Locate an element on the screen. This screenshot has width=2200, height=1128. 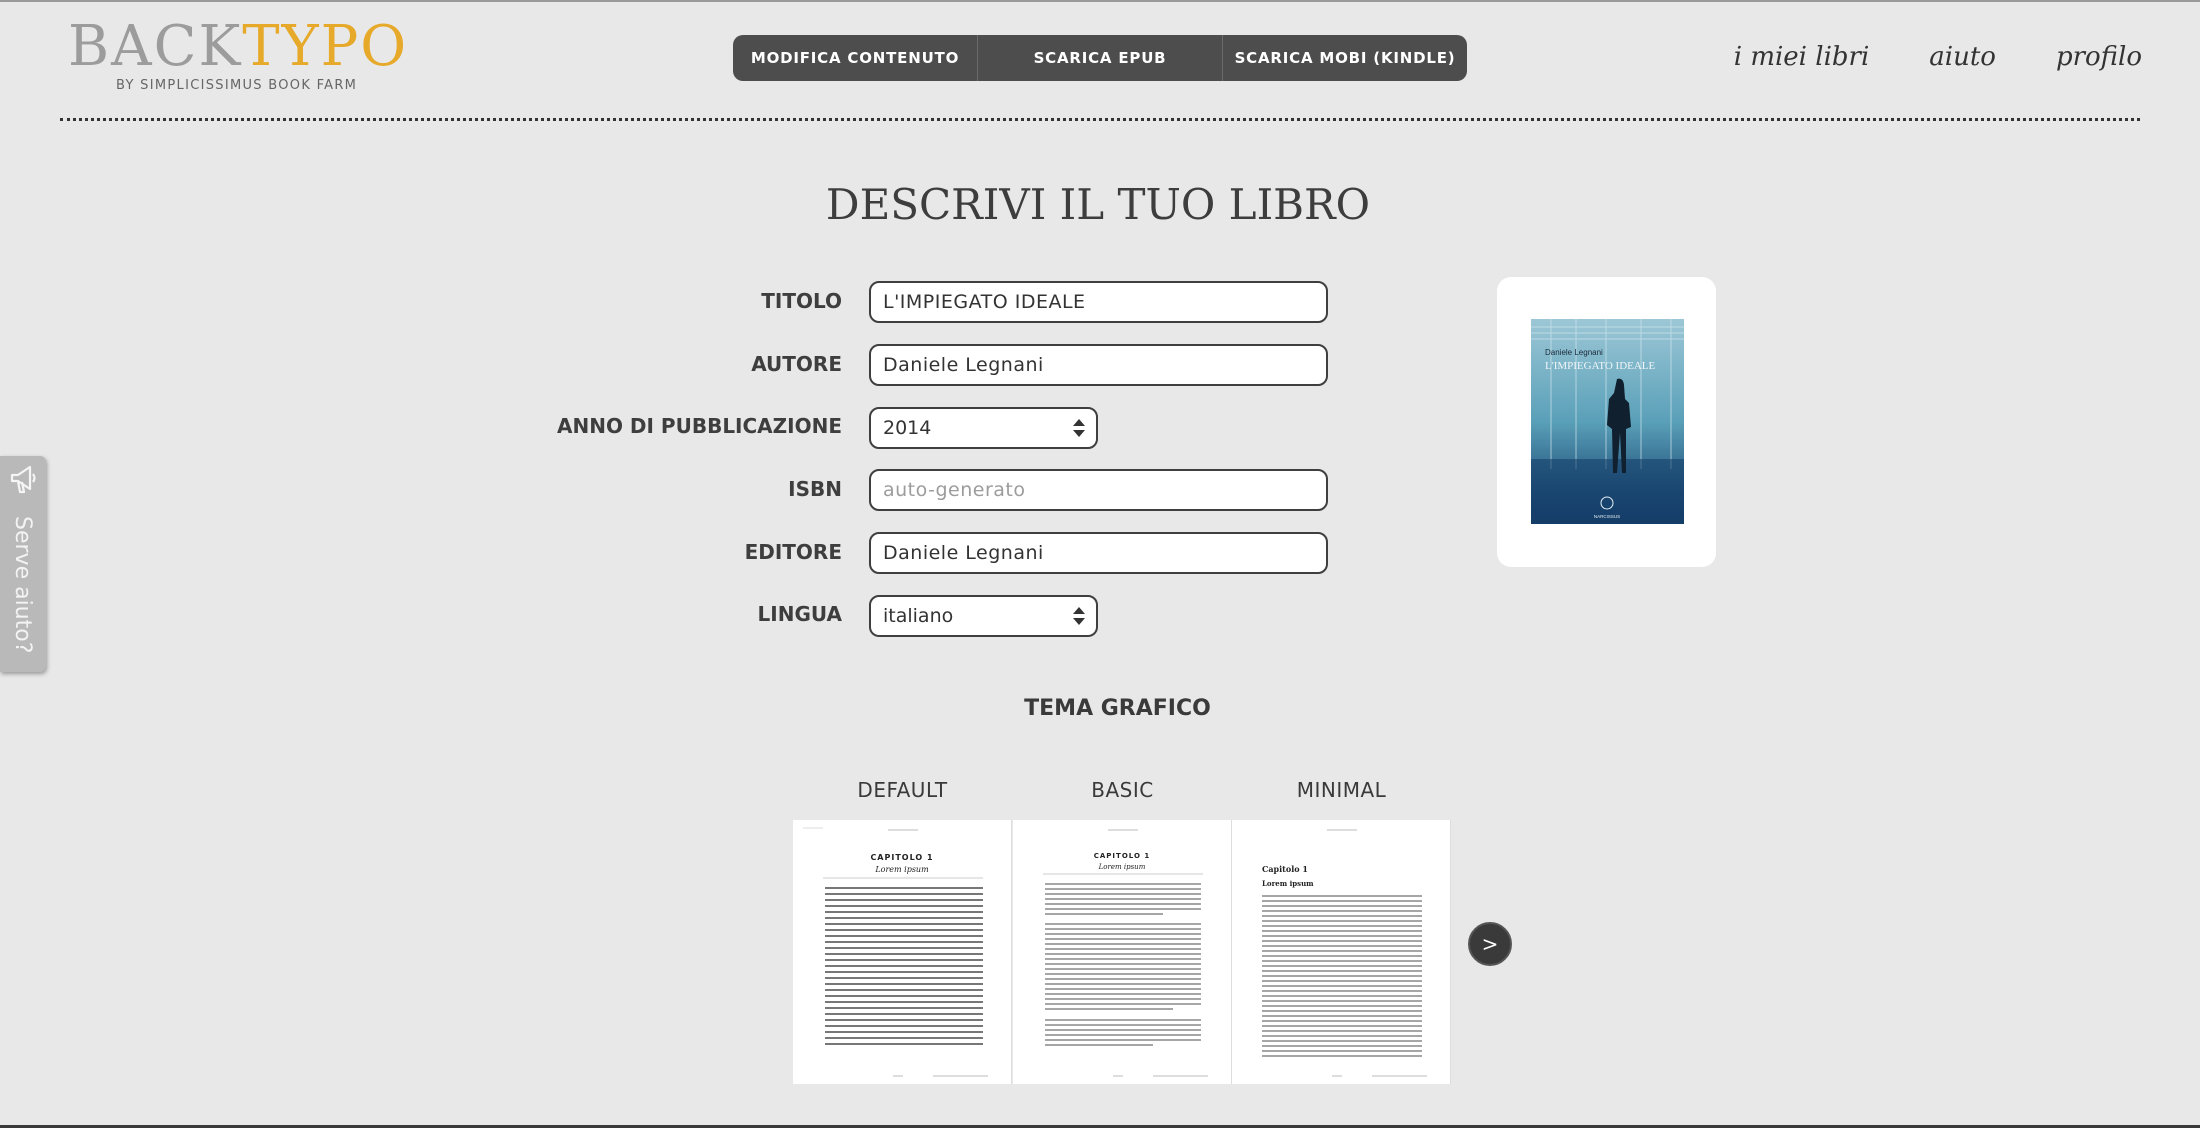
title-field is located at coordinates (1098, 302).